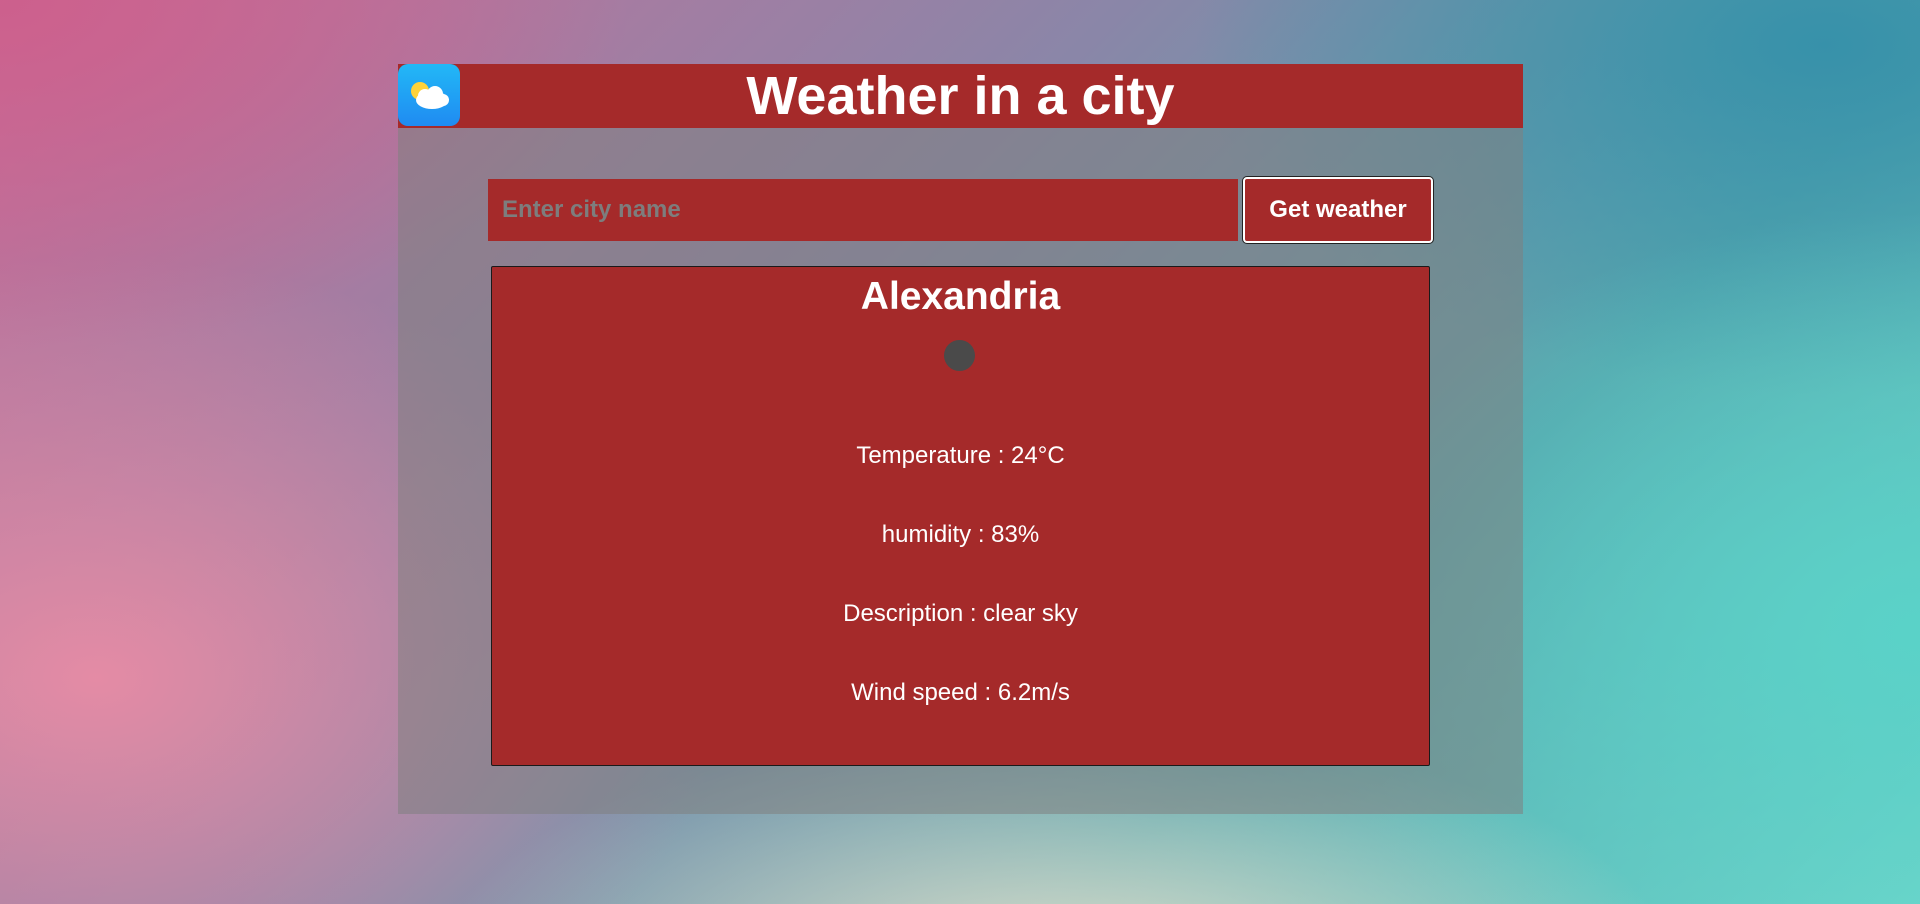 Image resolution: width=1920 pixels, height=904 pixels. I want to click on page-title: Weather in a city, so click(960, 96).